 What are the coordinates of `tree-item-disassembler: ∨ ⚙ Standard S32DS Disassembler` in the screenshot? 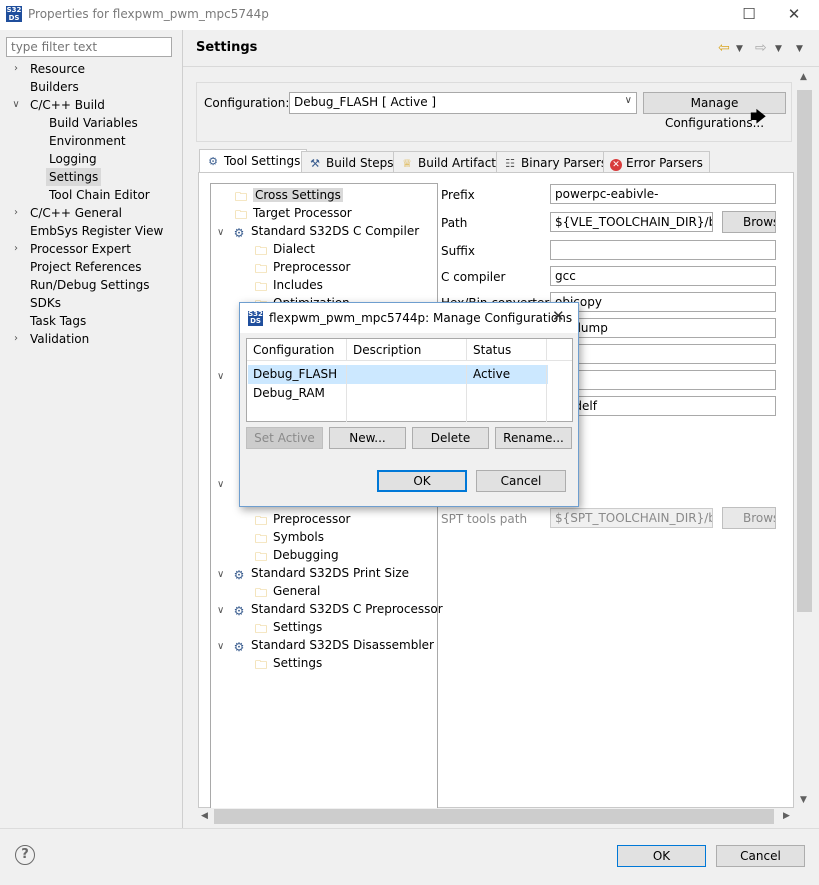 It's located at (325, 645).